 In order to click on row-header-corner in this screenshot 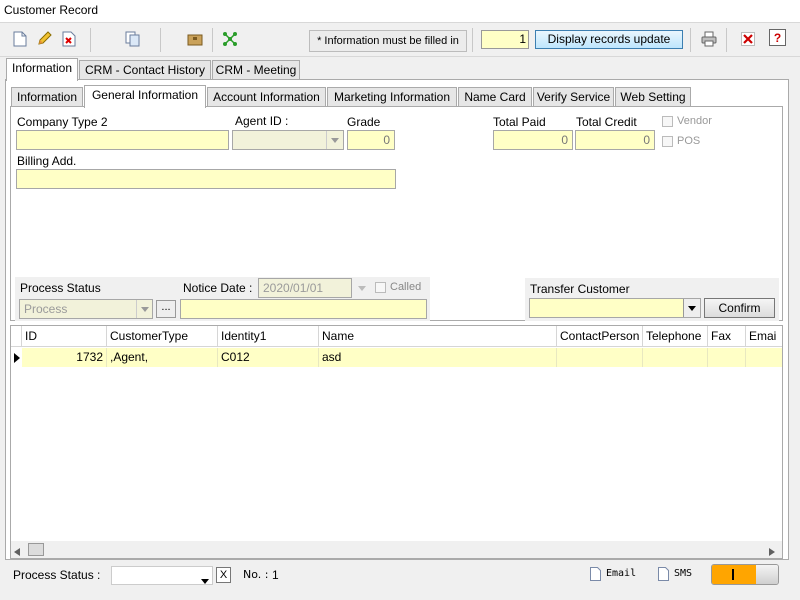, I will do `click(16, 336)`.